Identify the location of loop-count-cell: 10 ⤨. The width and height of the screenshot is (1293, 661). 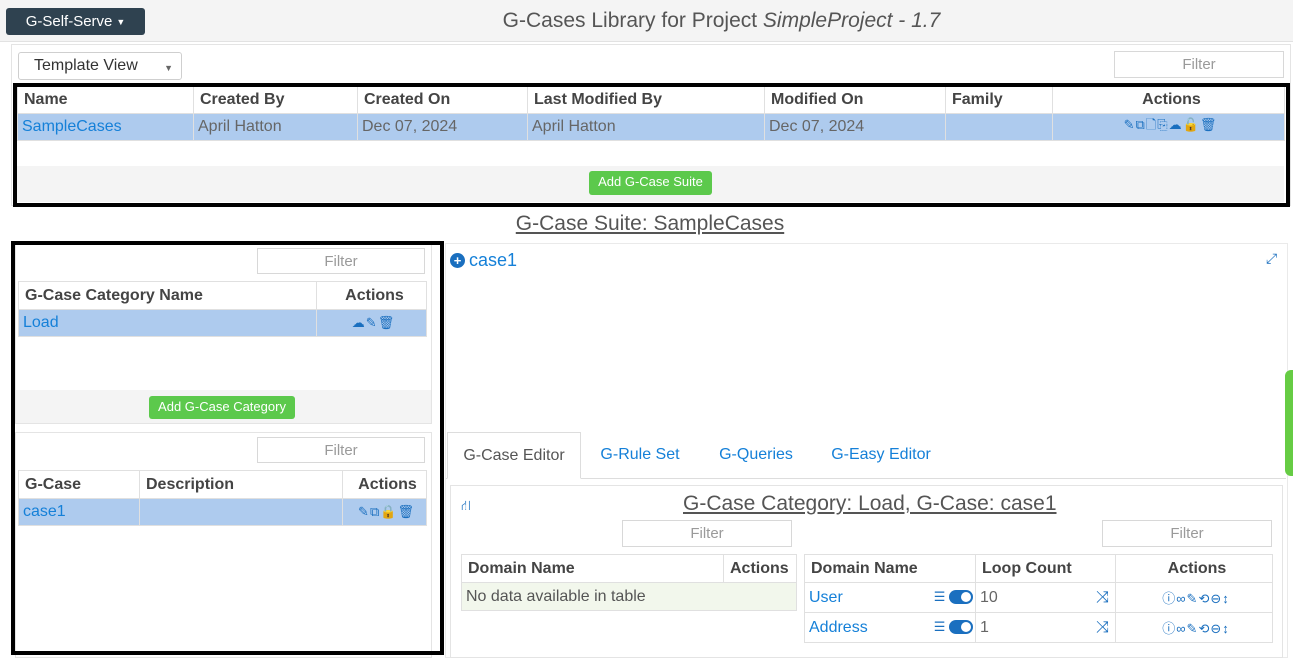
(1045, 597).